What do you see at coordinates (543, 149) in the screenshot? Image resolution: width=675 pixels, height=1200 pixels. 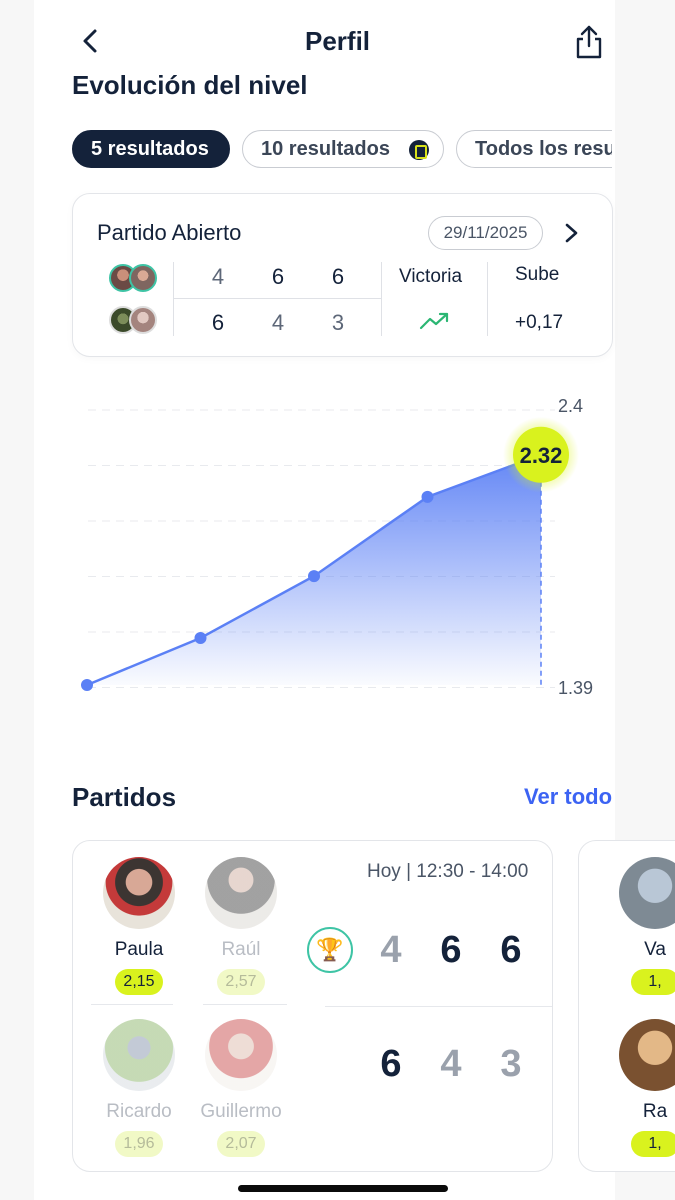 I see `tab-label: Todos los resultados` at bounding box center [543, 149].